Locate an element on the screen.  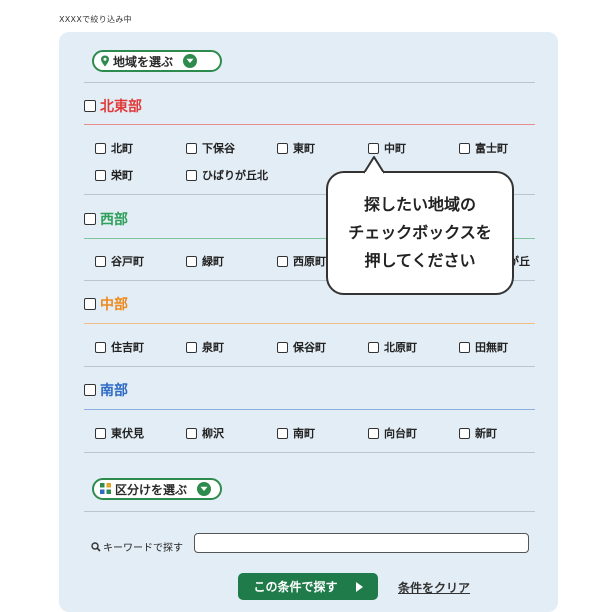
town-checkbox: 向台町 is located at coordinates (392, 433).